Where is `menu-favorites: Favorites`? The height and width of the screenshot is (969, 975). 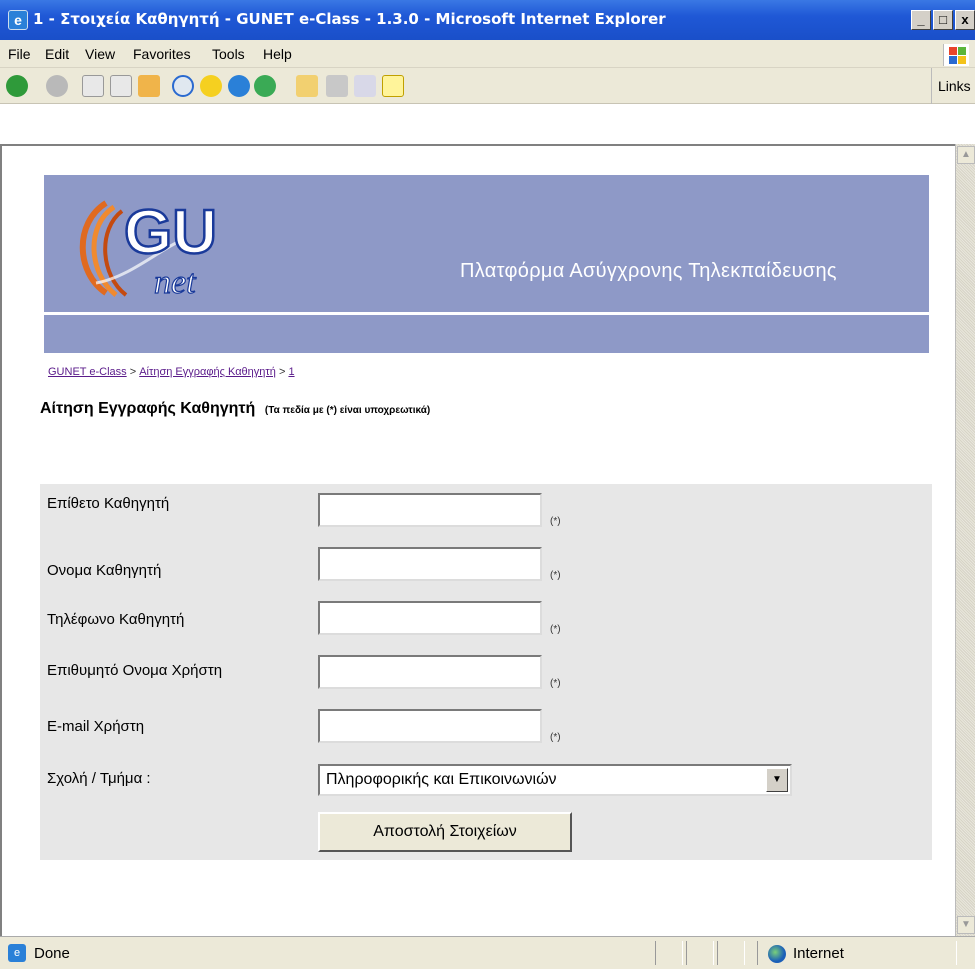 menu-favorites: Favorites is located at coordinates (162, 54).